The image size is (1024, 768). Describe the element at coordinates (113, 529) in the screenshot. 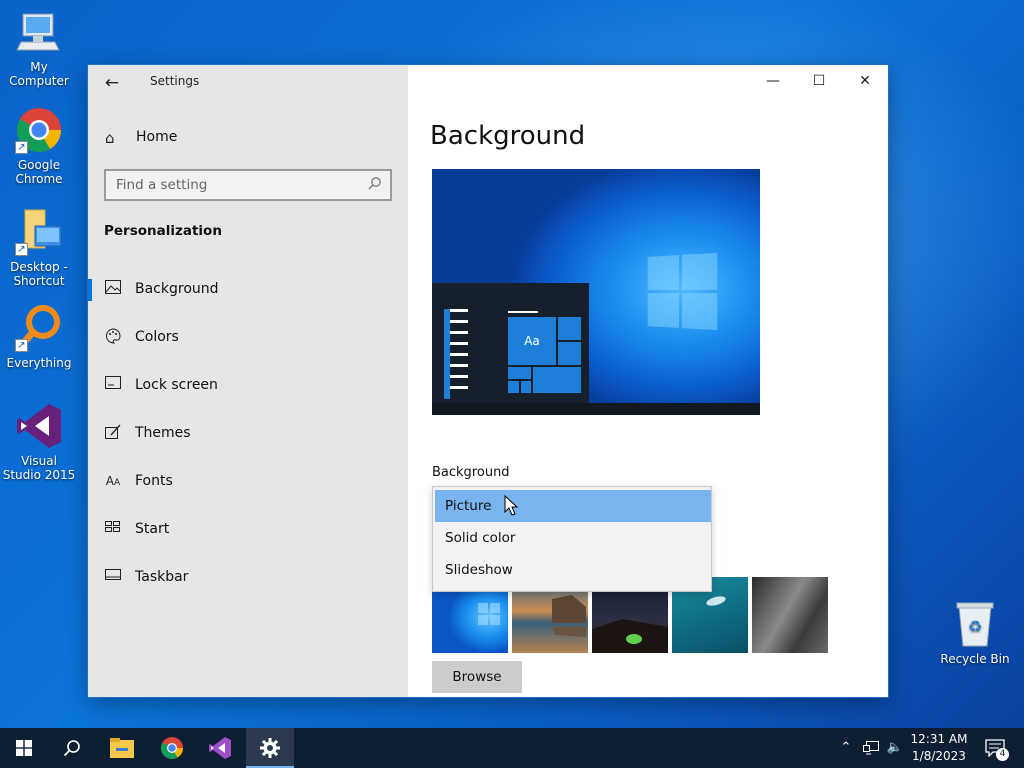

I see `start-icon` at that location.